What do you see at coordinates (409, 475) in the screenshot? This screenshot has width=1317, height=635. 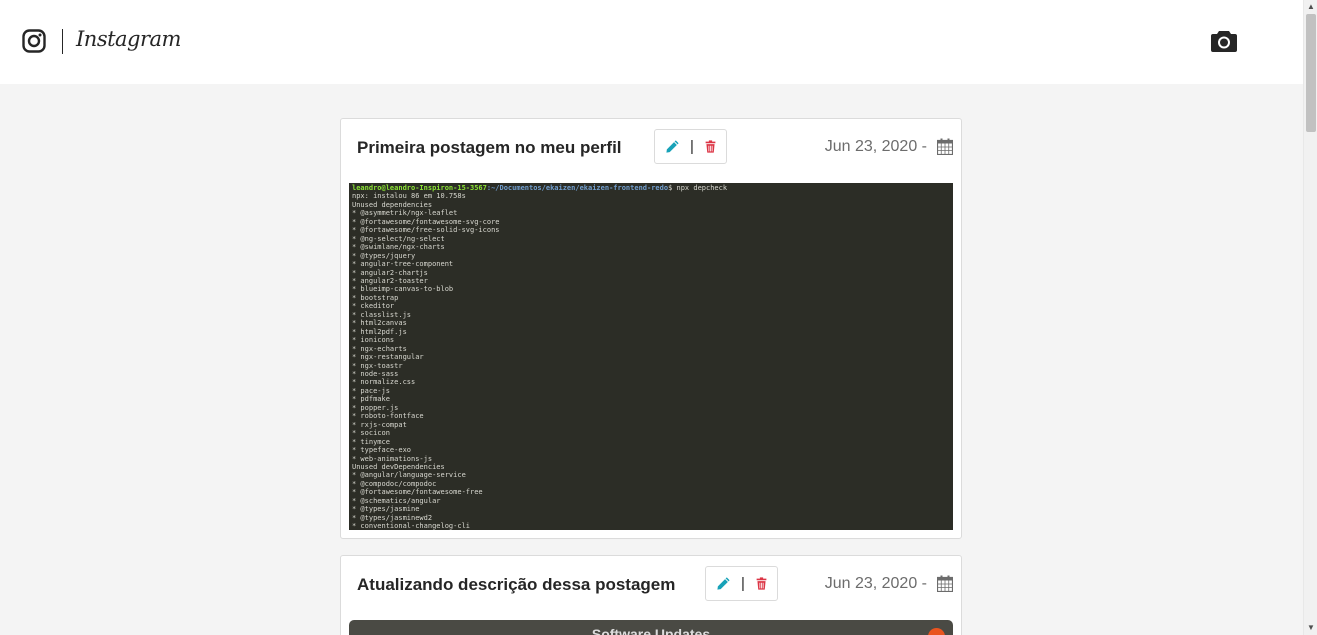 I see `terminal-output-line: * @angular/language-service` at bounding box center [409, 475].